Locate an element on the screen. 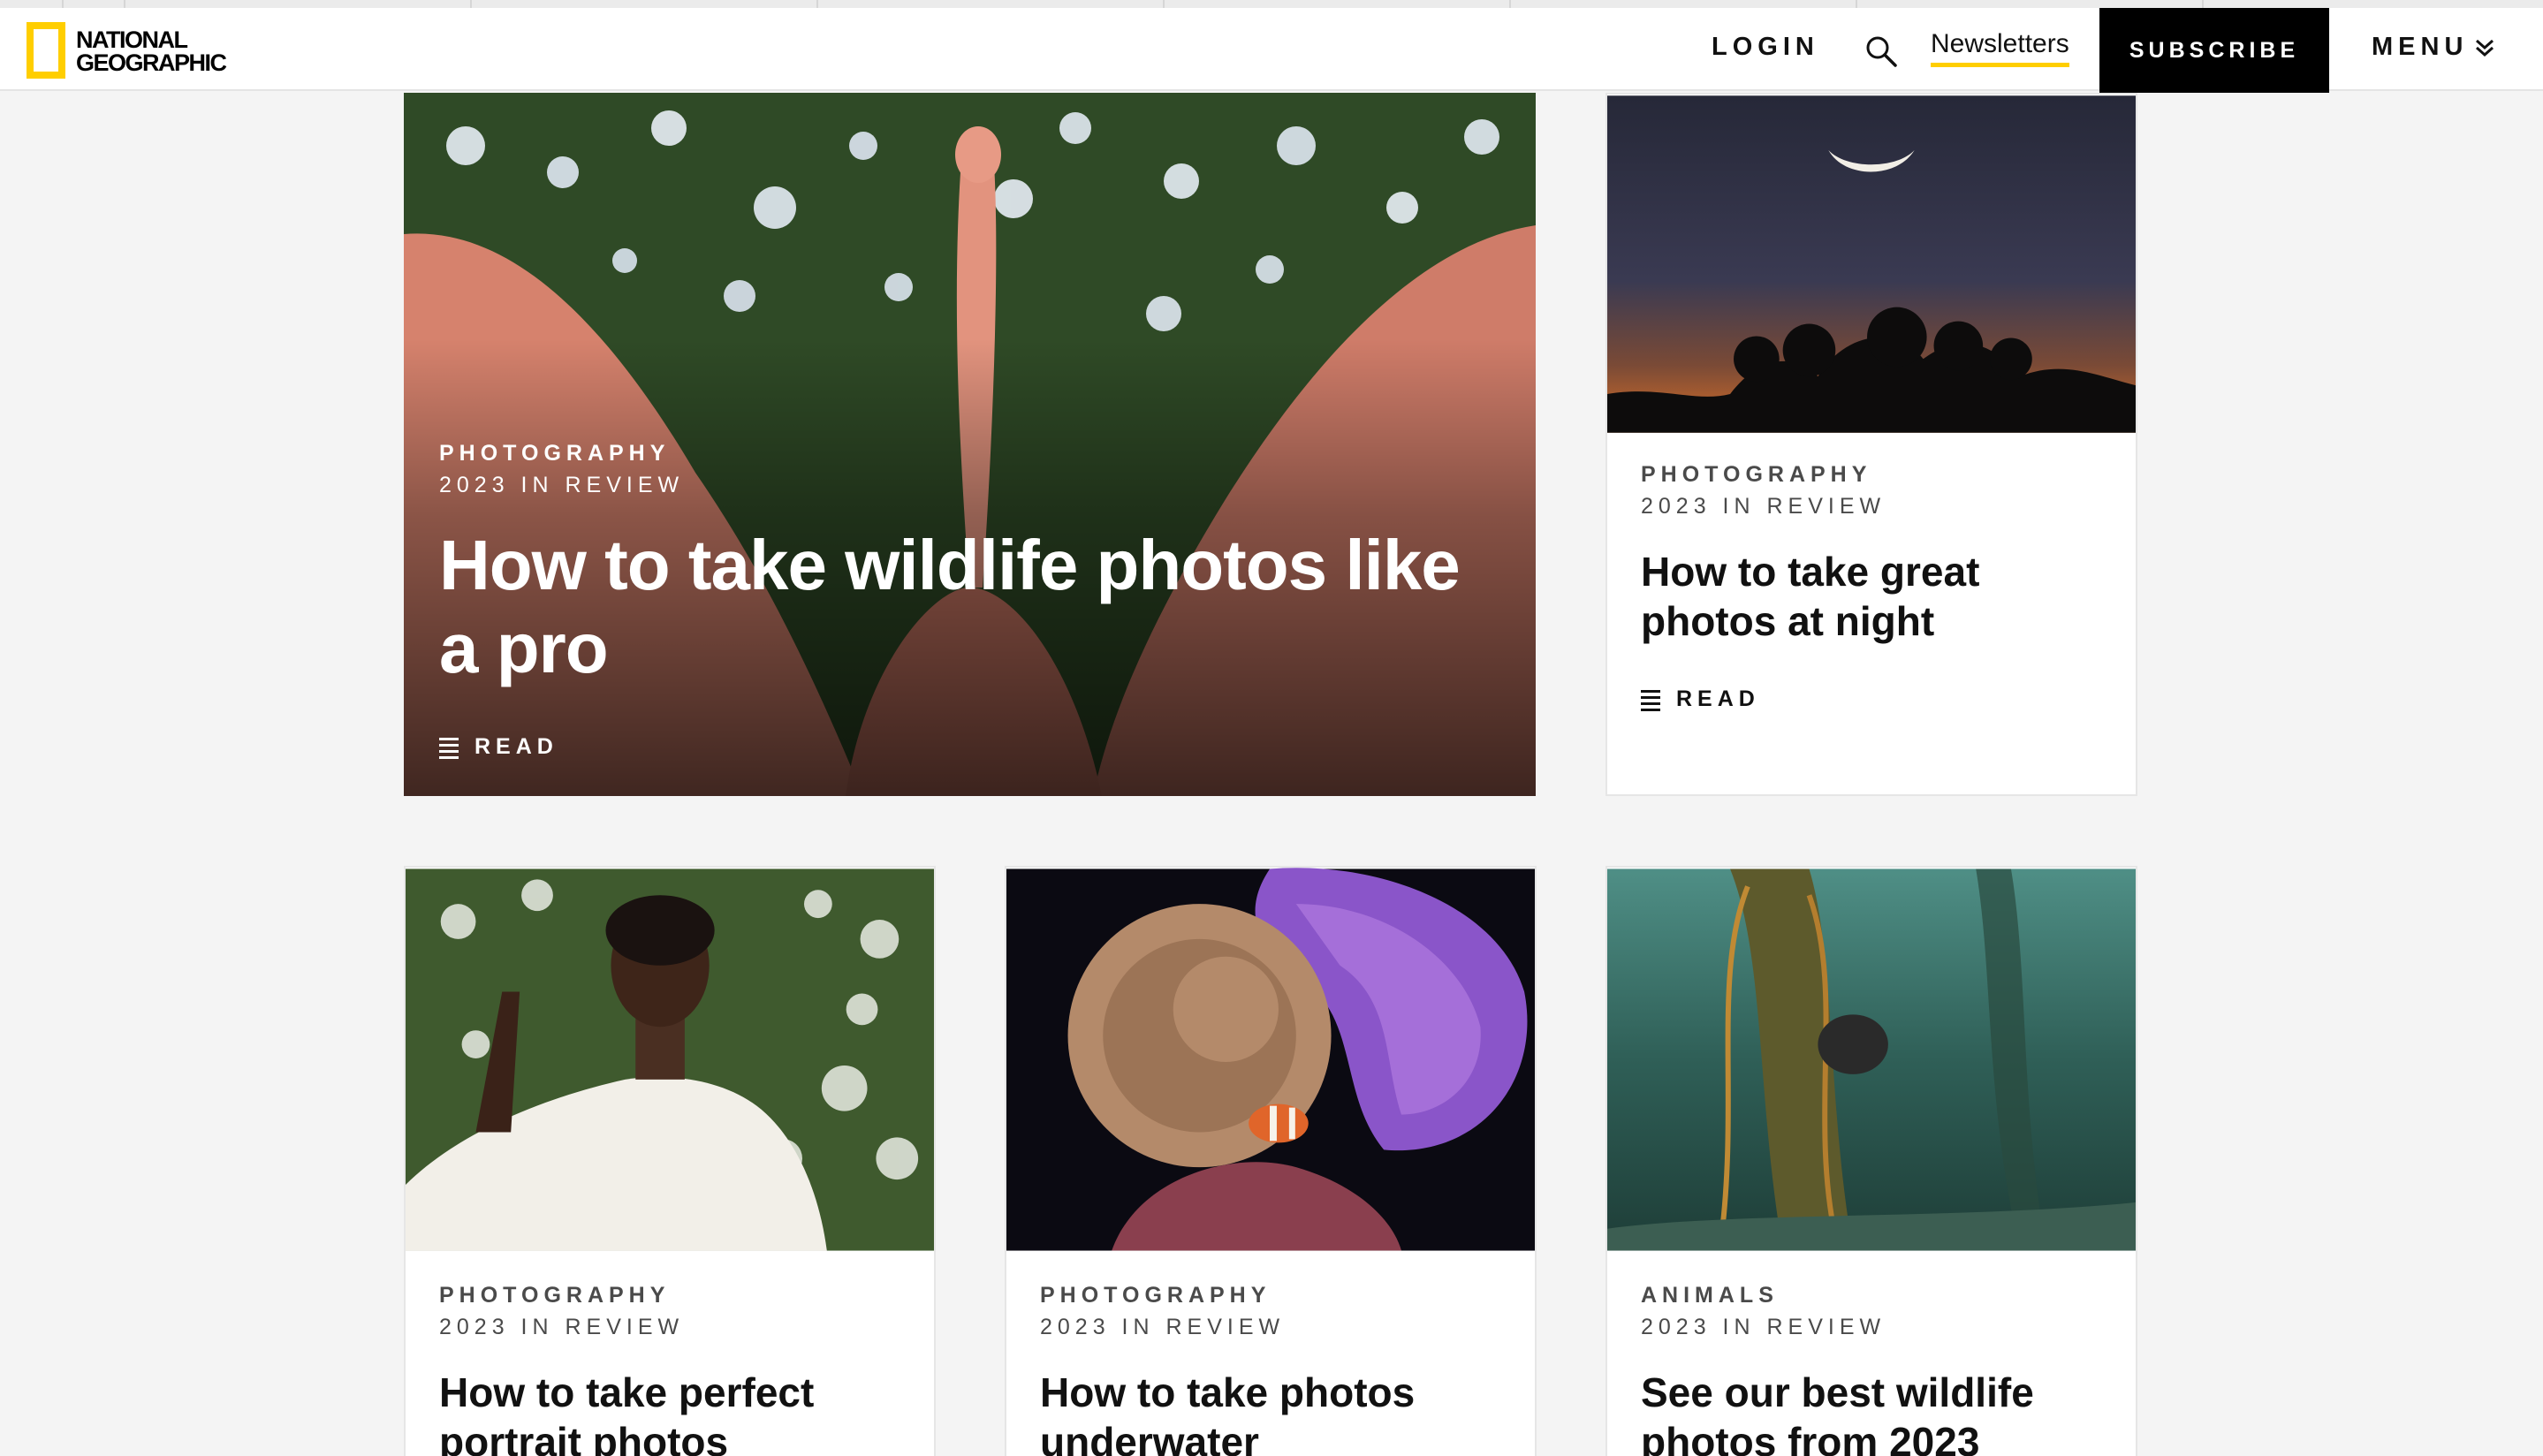 This screenshot has height=1456, width=2543. side-title: How to take great photos at night is located at coordinates (1879, 596).